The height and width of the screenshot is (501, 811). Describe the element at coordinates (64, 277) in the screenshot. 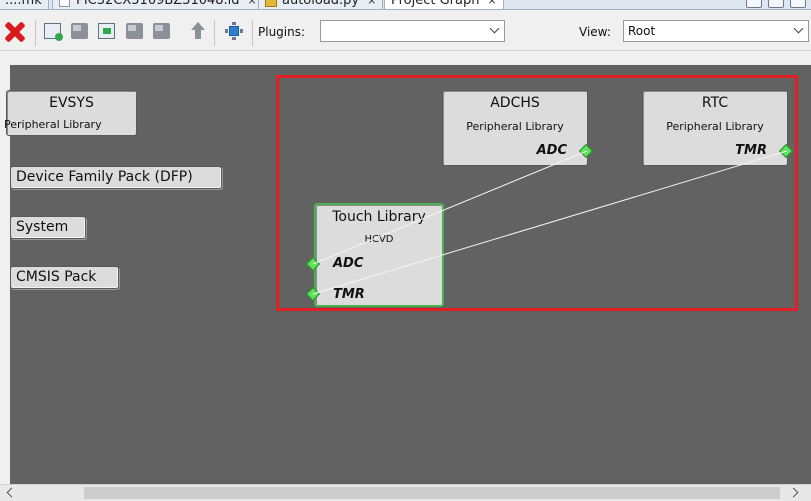

I see `component-cmsis-pack: CMSIS Pack` at that location.